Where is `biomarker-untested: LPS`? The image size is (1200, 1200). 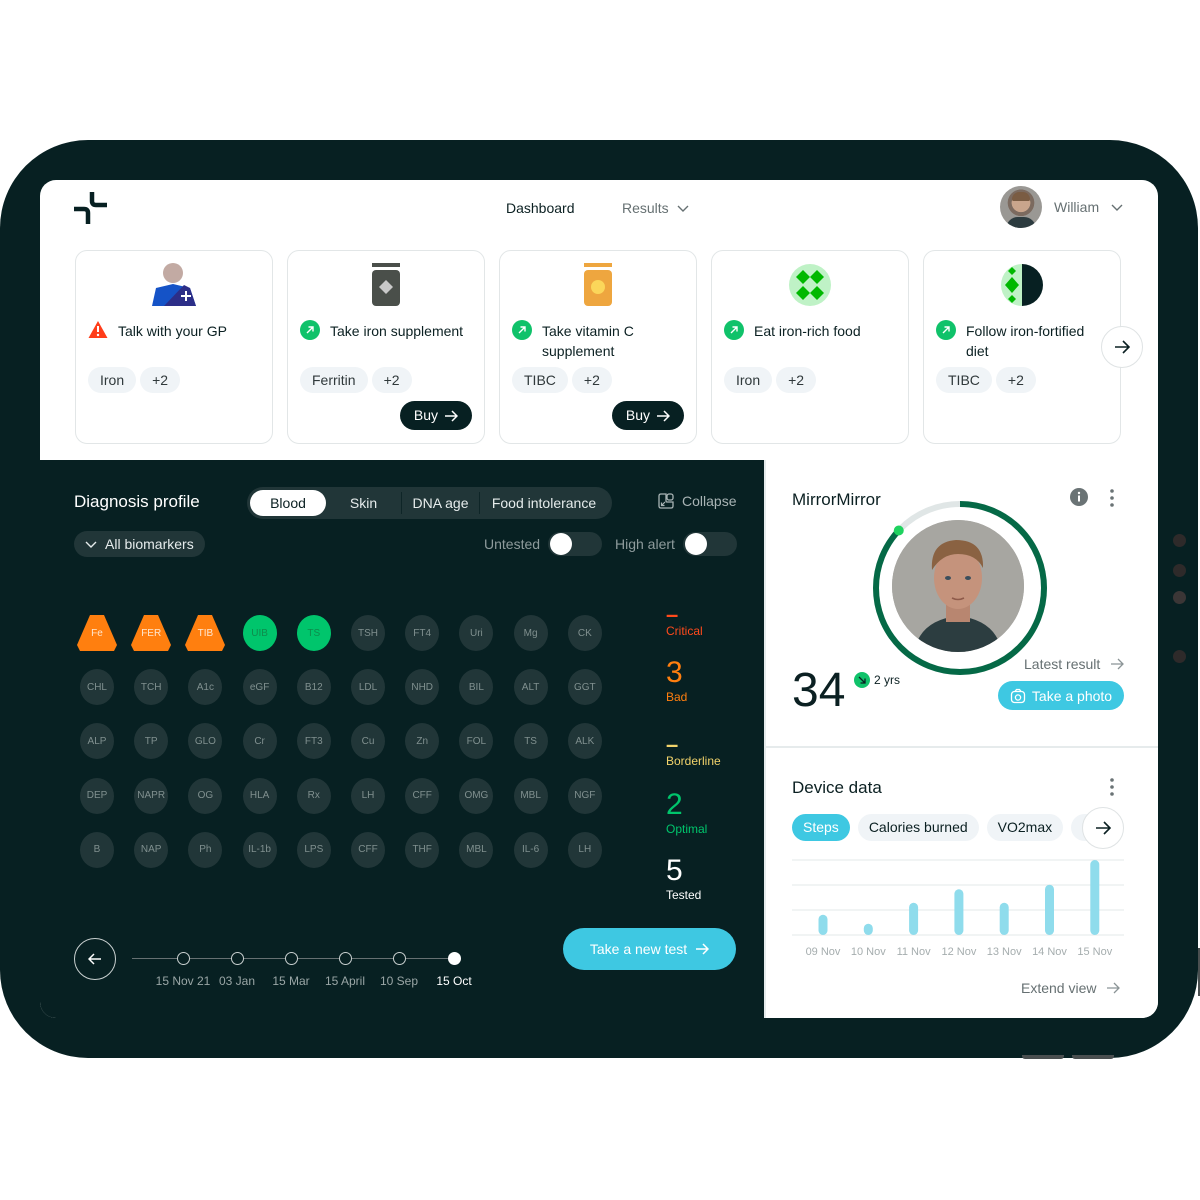
biomarker-untested: LPS is located at coordinates (313, 849).